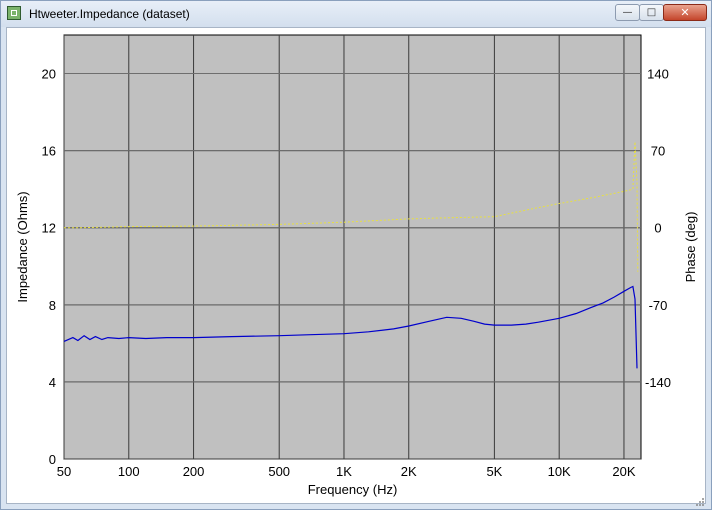 Image resolution: width=712 pixels, height=510 pixels. I want to click on y2-tick-label: -140, so click(658, 382).